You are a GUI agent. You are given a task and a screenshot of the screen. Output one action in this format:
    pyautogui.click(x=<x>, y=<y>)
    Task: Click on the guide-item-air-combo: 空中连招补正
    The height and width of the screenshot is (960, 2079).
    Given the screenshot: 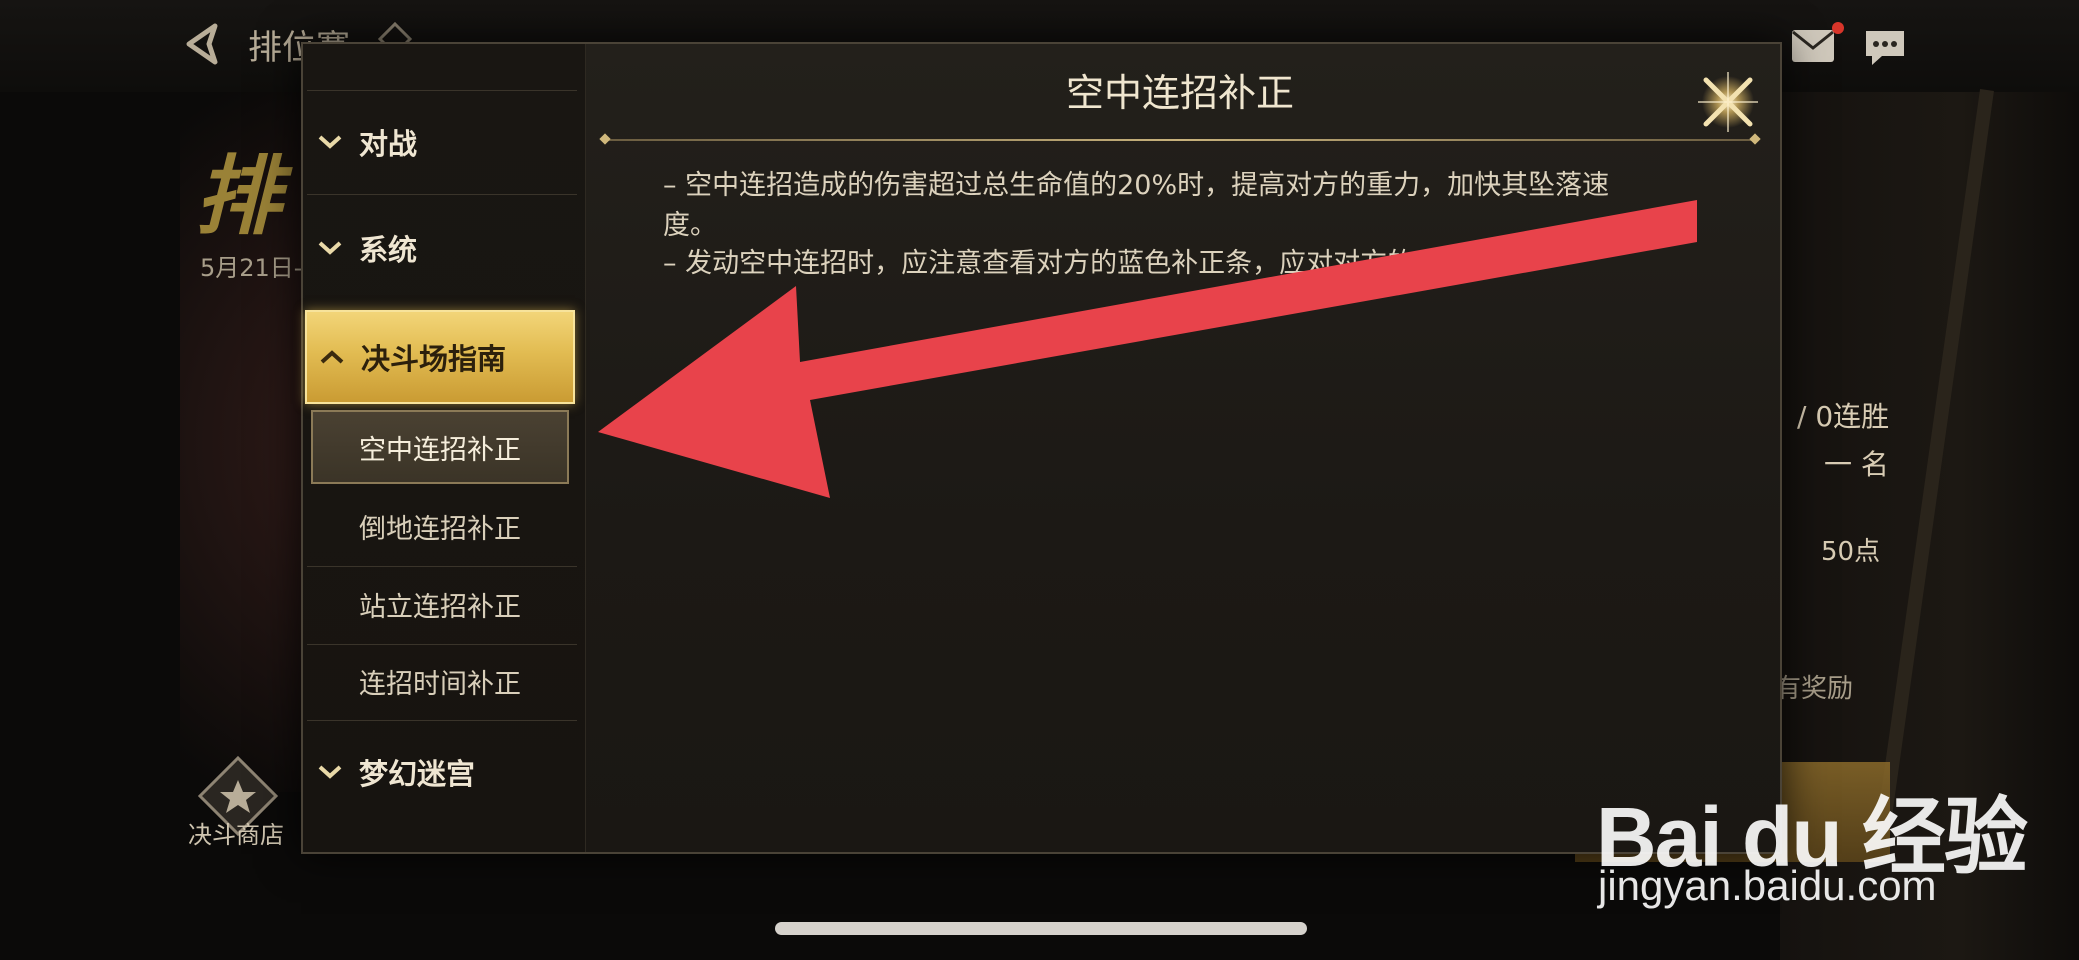 What is the action you would take?
    pyautogui.click(x=440, y=447)
    